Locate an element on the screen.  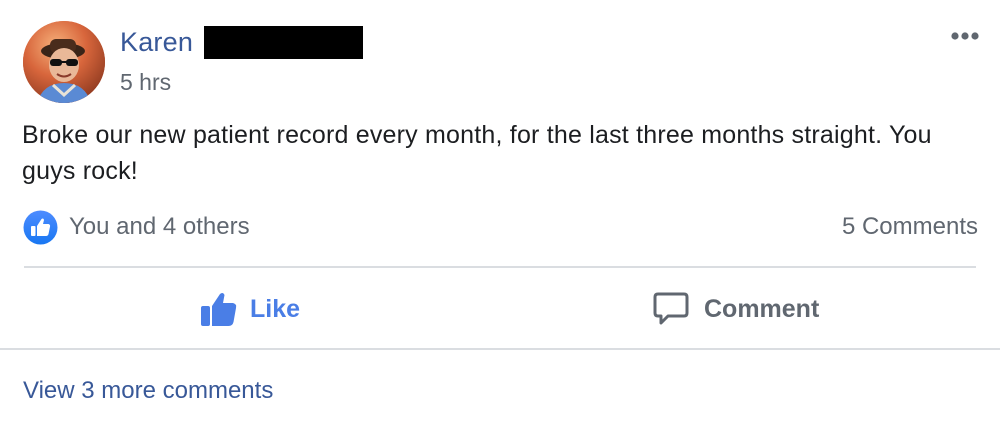
like-reaction-badge is located at coordinates (40, 227).